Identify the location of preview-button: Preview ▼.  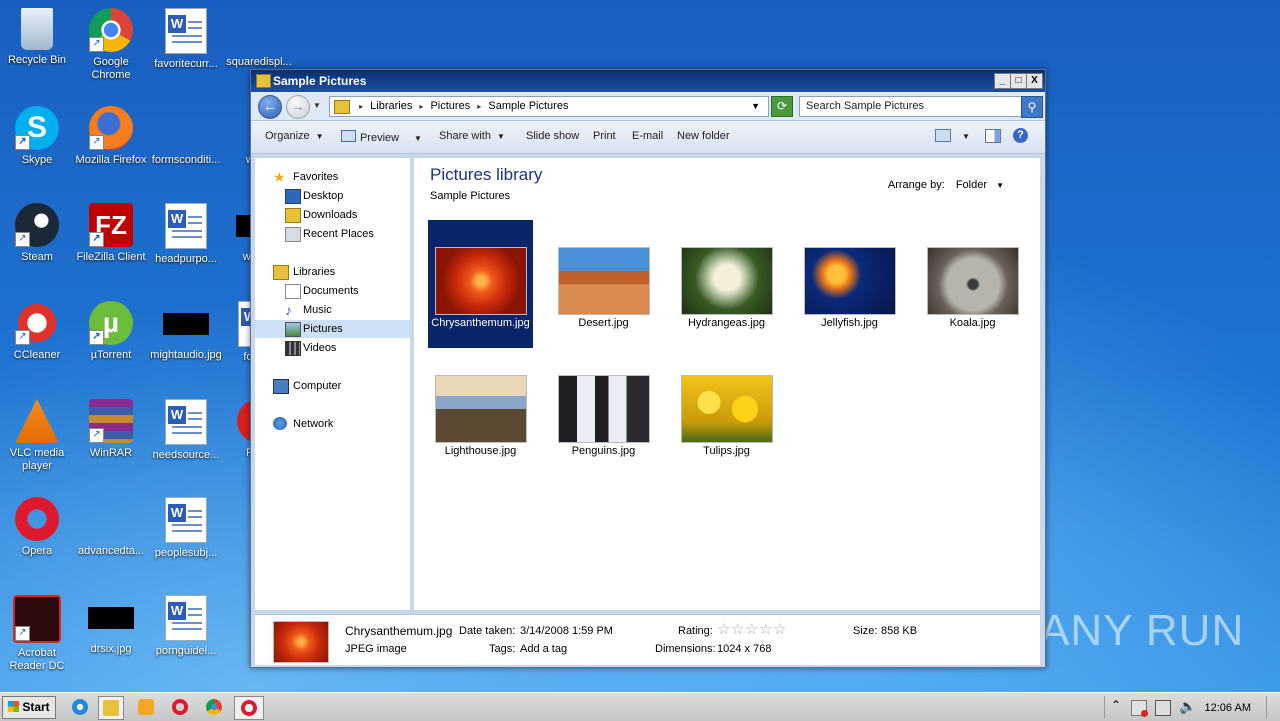
(381, 137).